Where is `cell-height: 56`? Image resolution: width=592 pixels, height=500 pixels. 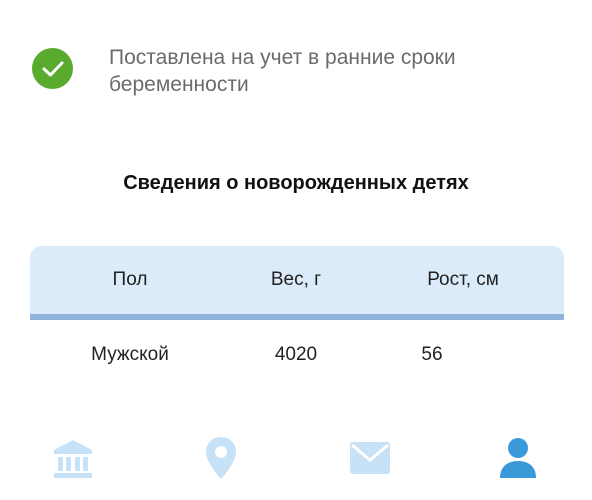
cell-height: 56 is located at coordinates (432, 354).